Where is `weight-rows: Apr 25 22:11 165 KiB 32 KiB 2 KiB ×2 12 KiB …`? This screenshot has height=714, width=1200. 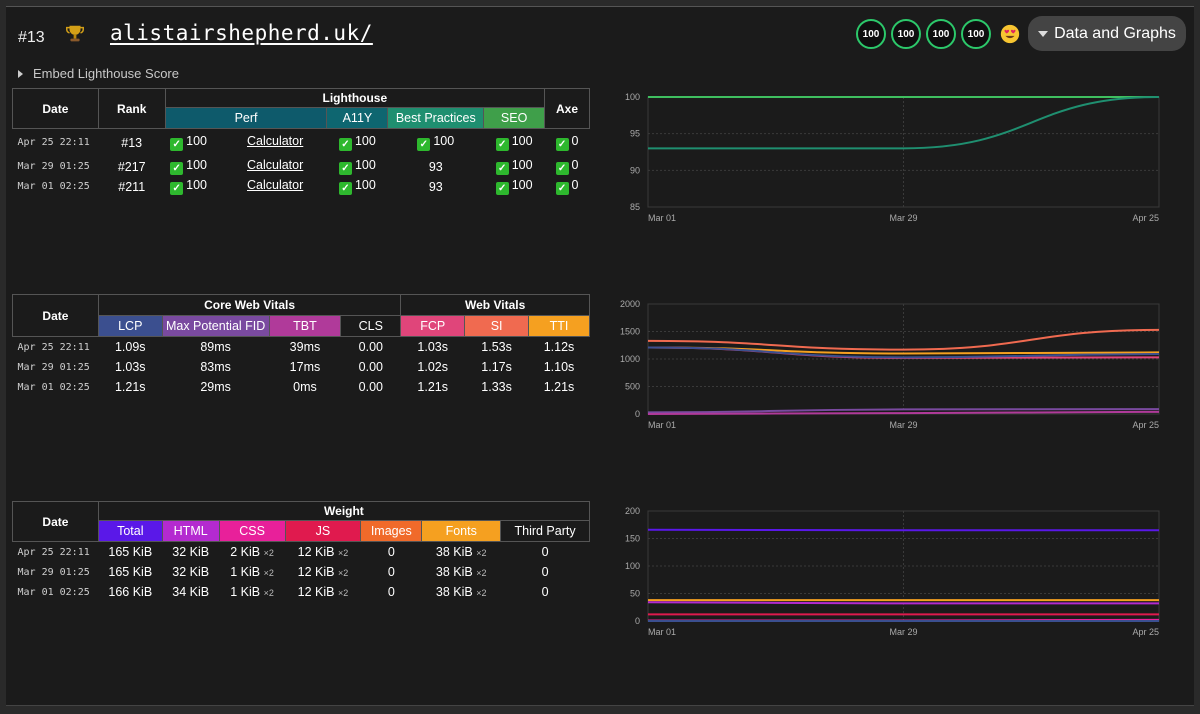 weight-rows: Apr 25 22:11 165 KiB 32 KiB 2 KiB ×2 12 KiB … is located at coordinates (301, 572).